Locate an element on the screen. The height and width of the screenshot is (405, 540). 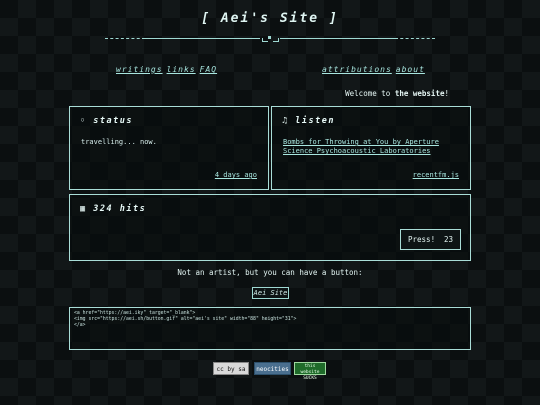
listen-heading: ♫ listen is located at coordinates (308, 121).